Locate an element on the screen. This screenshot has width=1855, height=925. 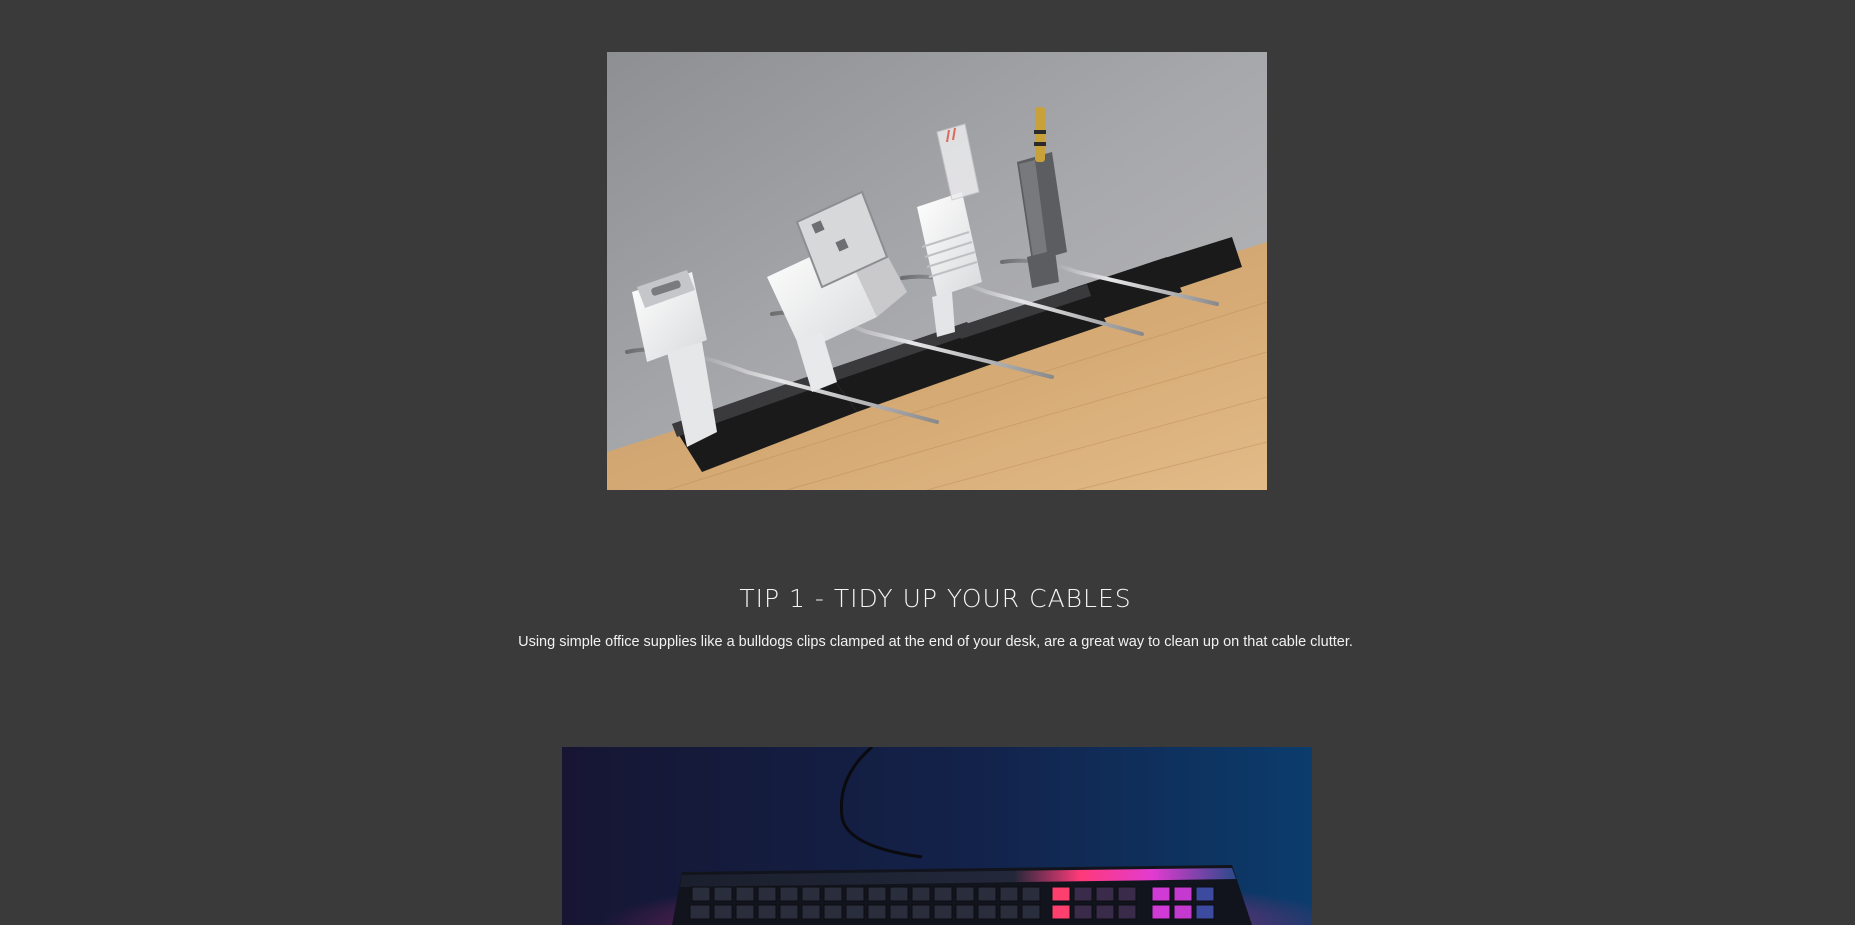
tip-title: TIP 1 - TIDY UP YOUR CABLES is located at coordinates (935, 598).